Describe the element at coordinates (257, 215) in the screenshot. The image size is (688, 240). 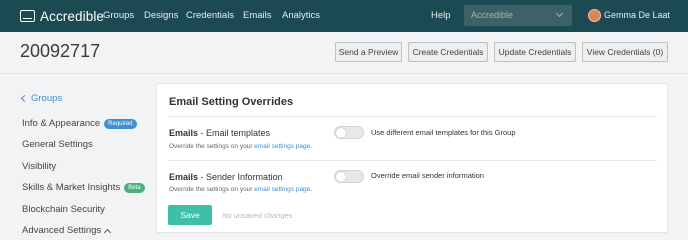
I see `save-status-text: No unsaved changes` at that location.